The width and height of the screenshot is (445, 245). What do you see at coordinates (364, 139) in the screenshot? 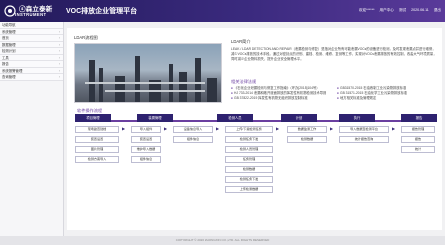
I see `process-box: 统计报告查询` at bounding box center [364, 139].